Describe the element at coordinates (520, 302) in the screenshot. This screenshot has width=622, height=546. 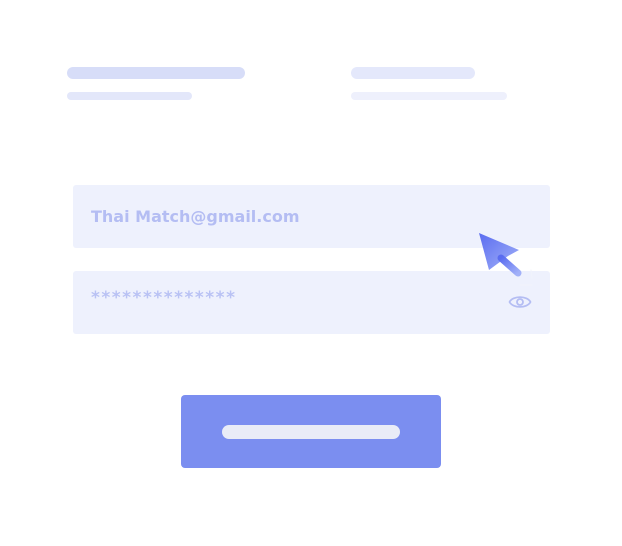
I see `eye-icon` at that location.